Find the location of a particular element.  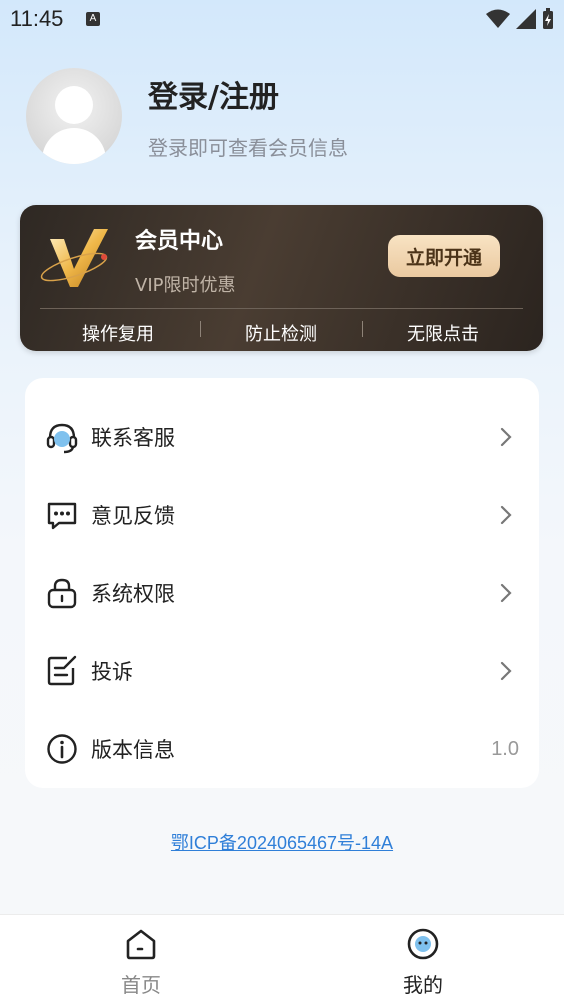

menu-item-version-info: 版本信息 1.0 is located at coordinates (282, 749).